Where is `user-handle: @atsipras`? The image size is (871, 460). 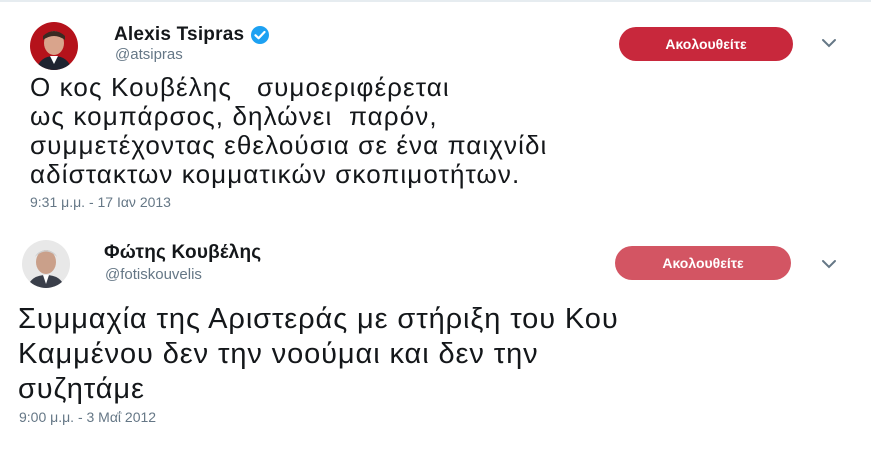 user-handle: @atsipras is located at coordinates (149, 54).